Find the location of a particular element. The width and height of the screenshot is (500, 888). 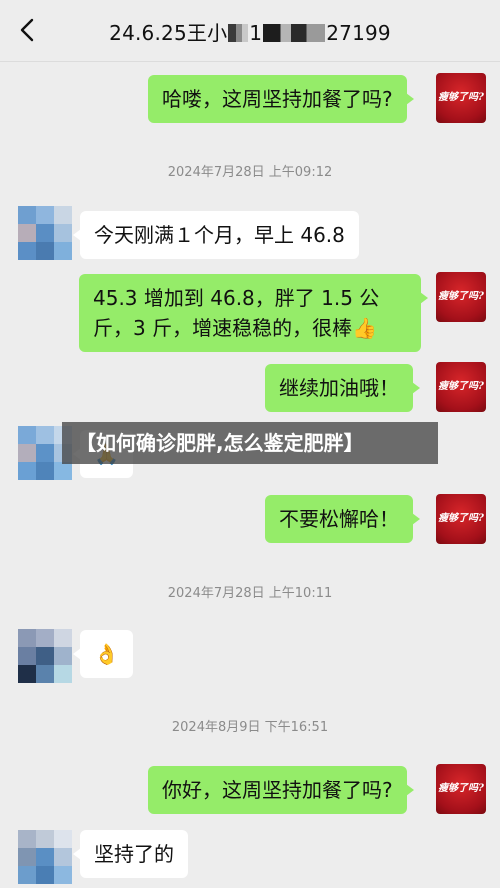

message-bubble-other: 今天刚满１个月，早上 46.8 is located at coordinates (216, 235).